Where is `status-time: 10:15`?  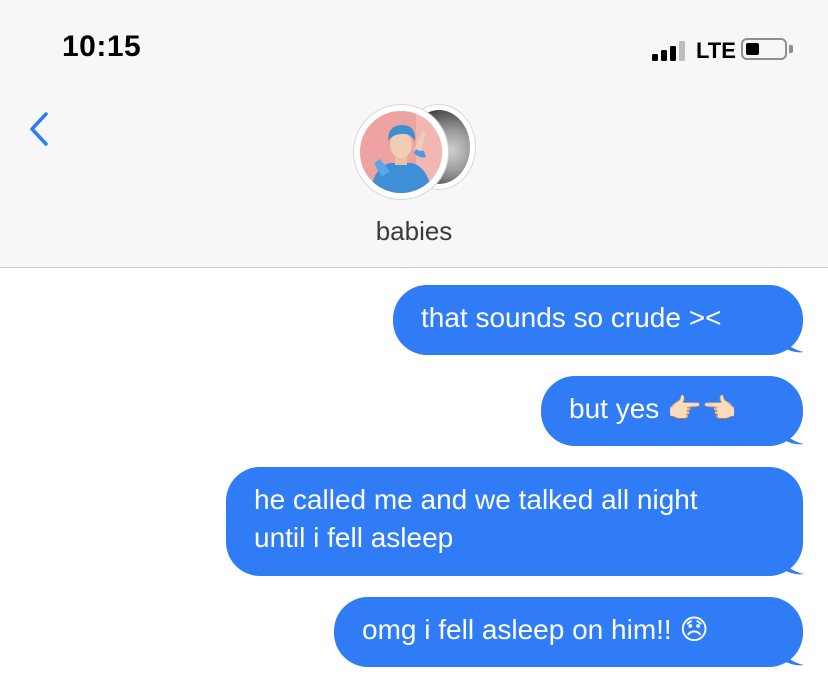 status-time: 10:15 is located at coordinates (102, 46).